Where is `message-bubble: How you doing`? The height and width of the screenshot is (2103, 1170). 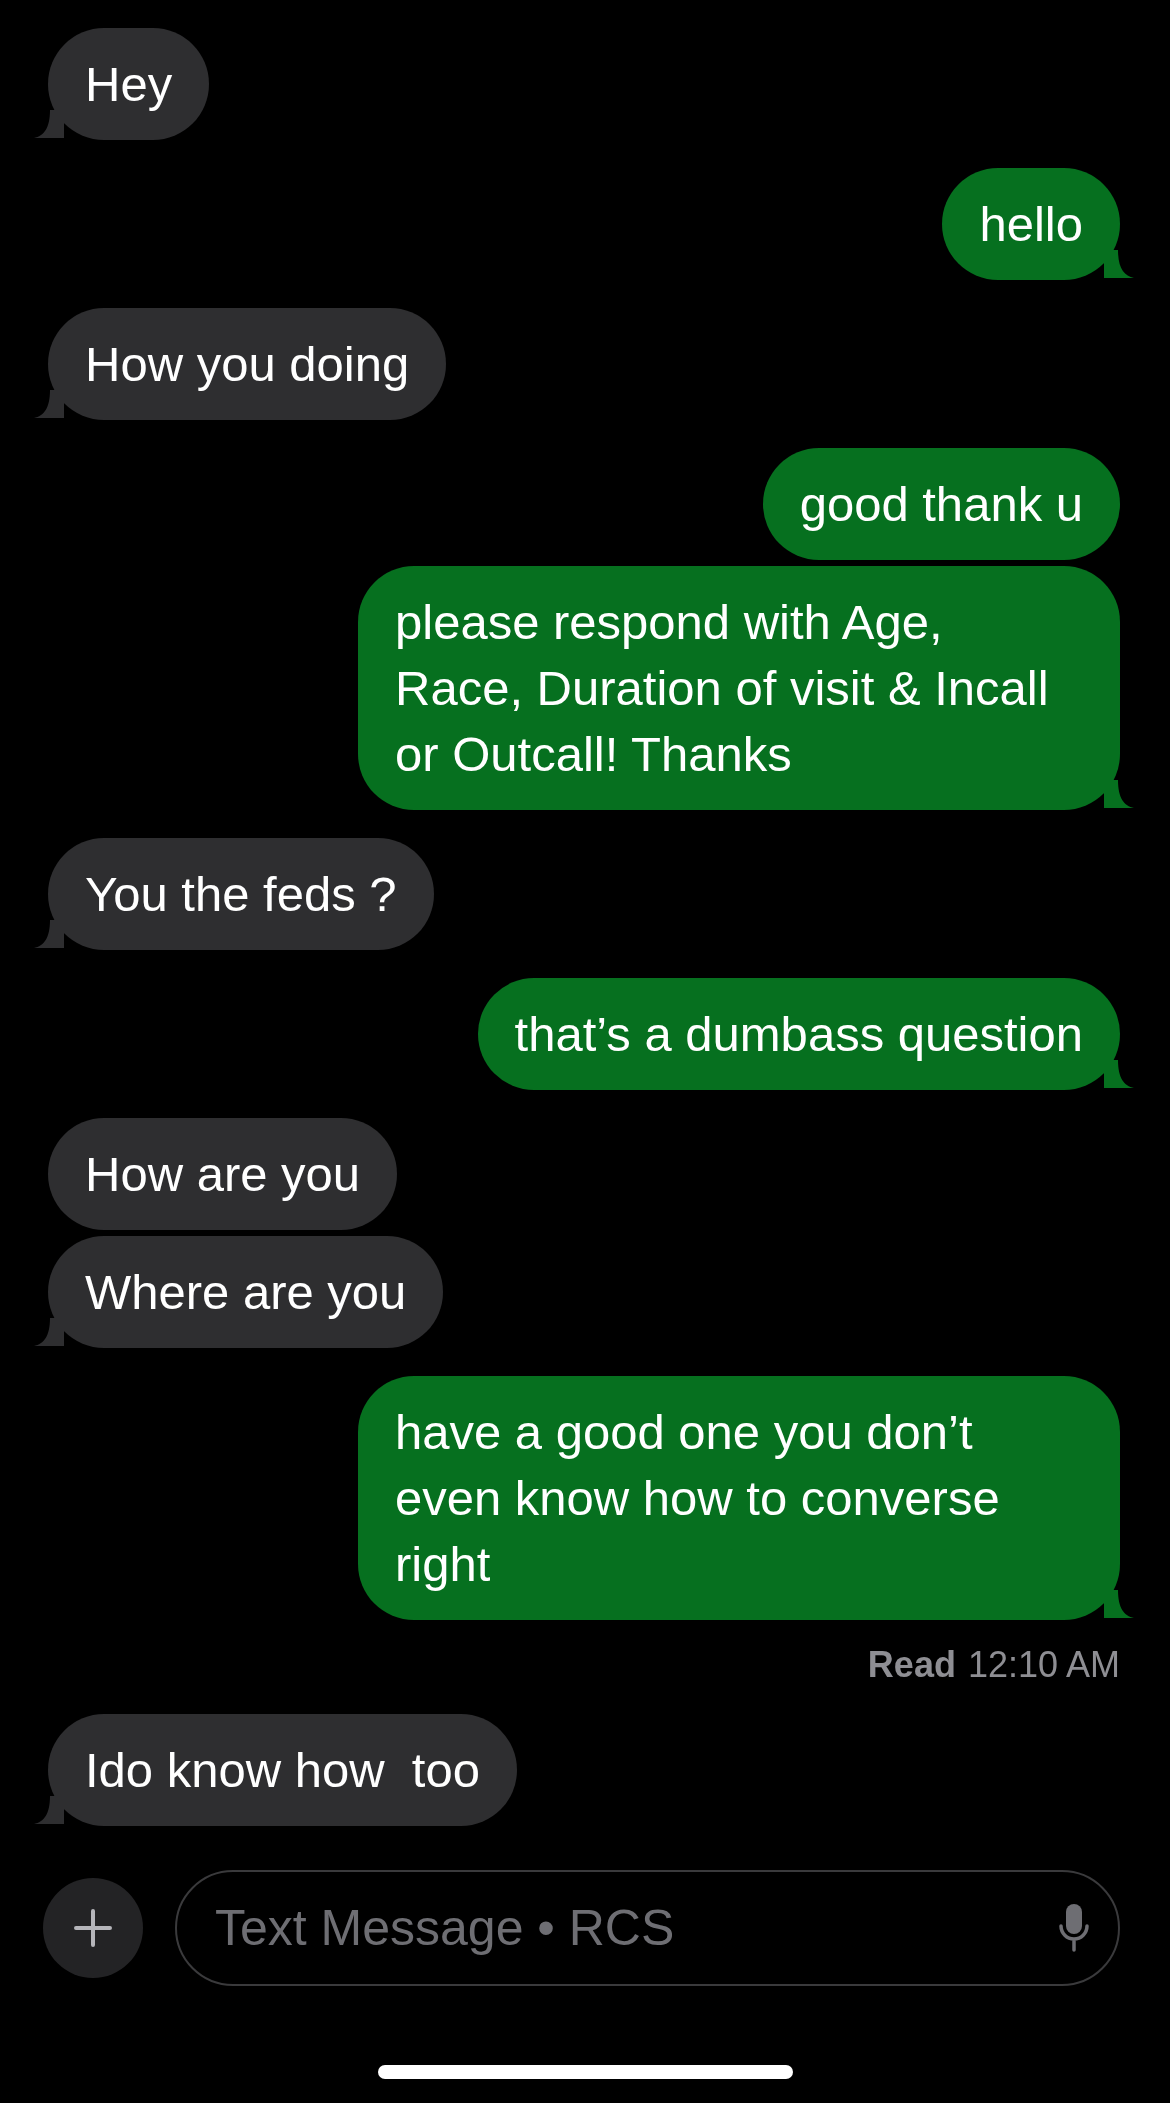
message-bubble: How you doing is located at coordinates (247, 364).